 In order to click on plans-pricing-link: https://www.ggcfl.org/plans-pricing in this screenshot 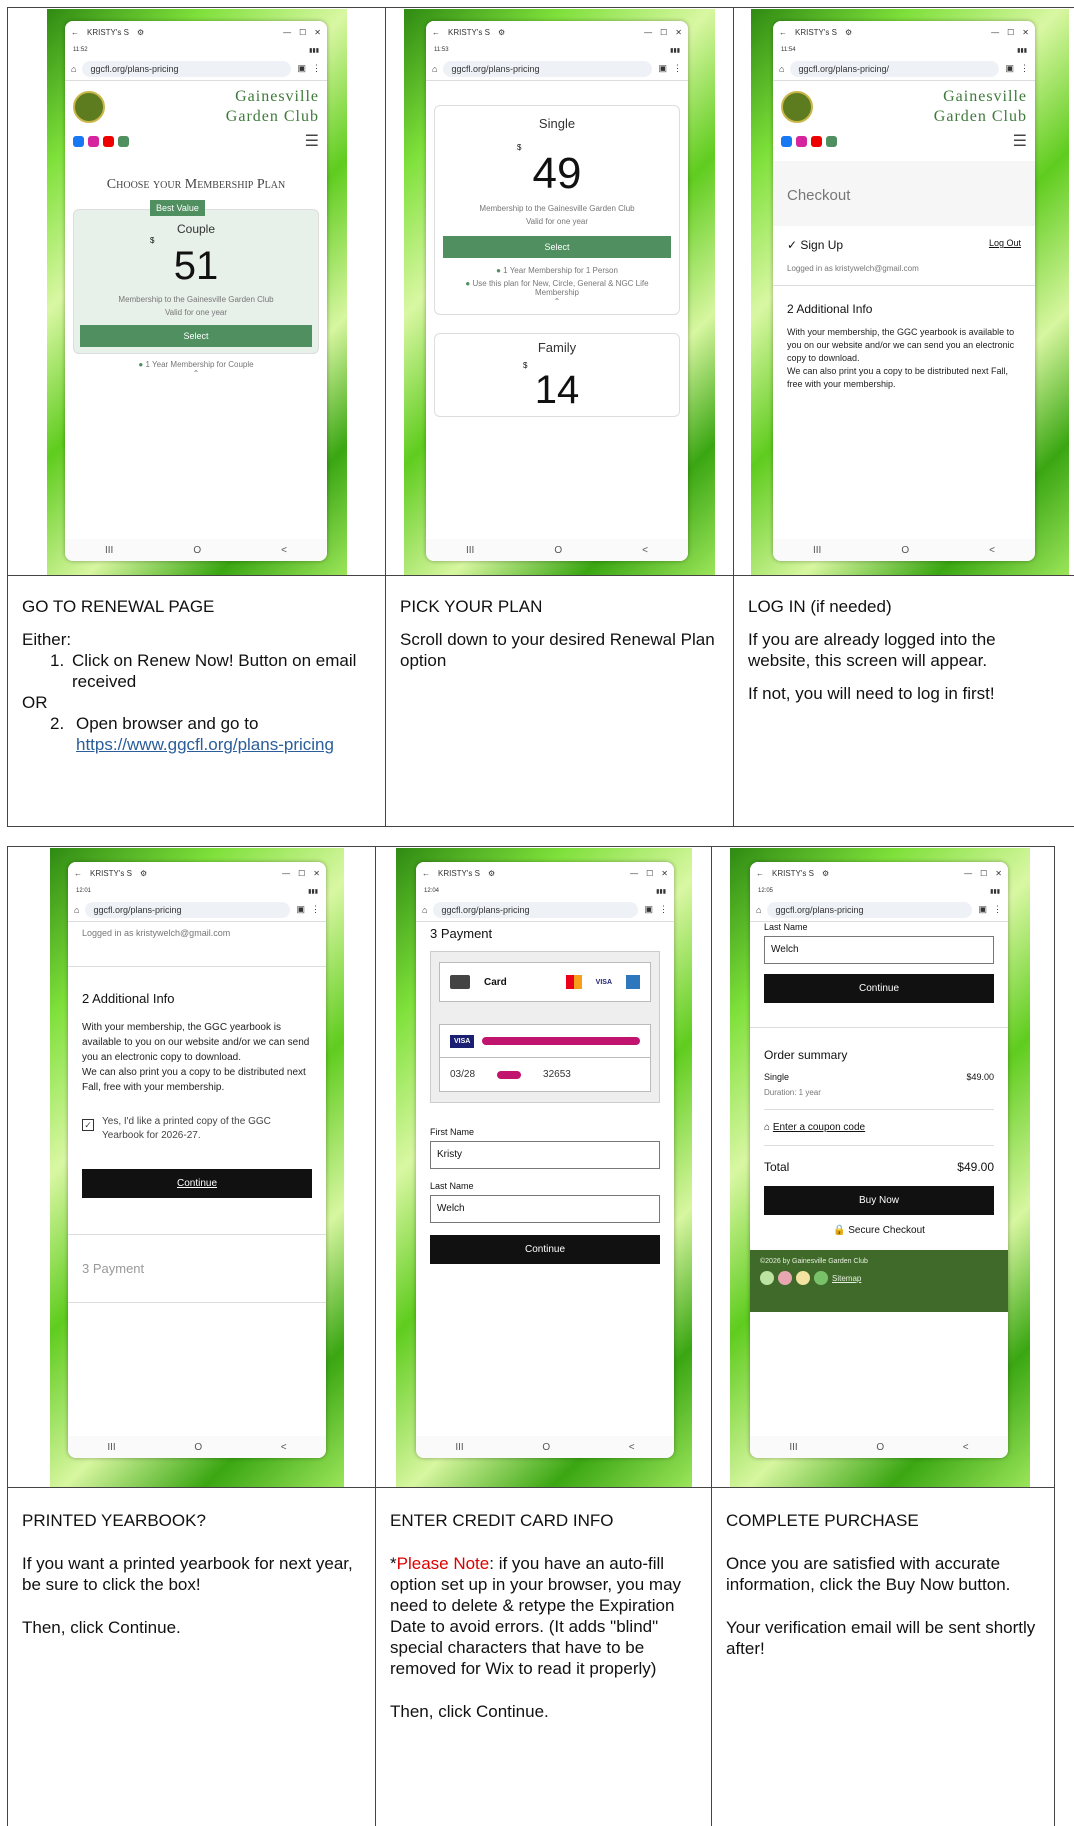, I will do `click(205, 744)`.